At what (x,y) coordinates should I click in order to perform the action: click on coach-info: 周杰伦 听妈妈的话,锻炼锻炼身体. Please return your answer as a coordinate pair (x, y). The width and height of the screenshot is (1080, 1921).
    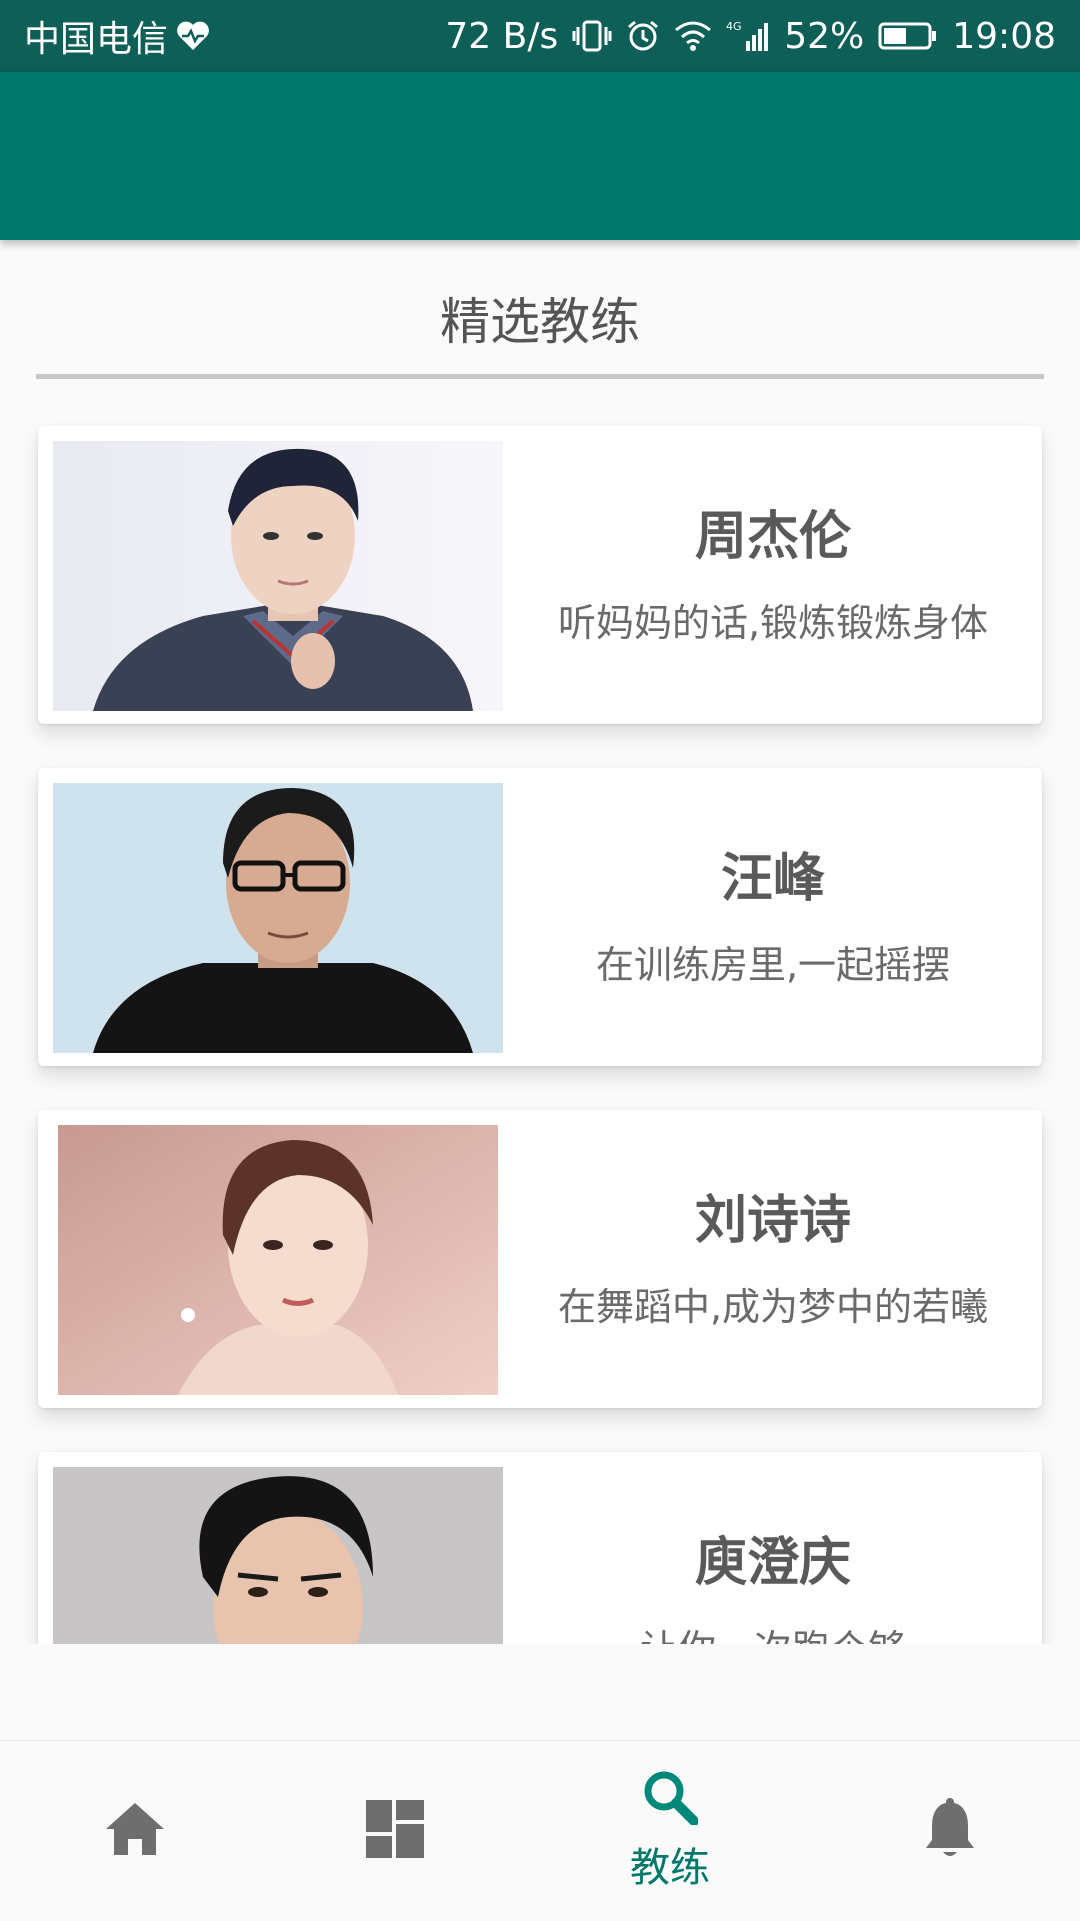
    Looking at the image, I should click on (773, 575).